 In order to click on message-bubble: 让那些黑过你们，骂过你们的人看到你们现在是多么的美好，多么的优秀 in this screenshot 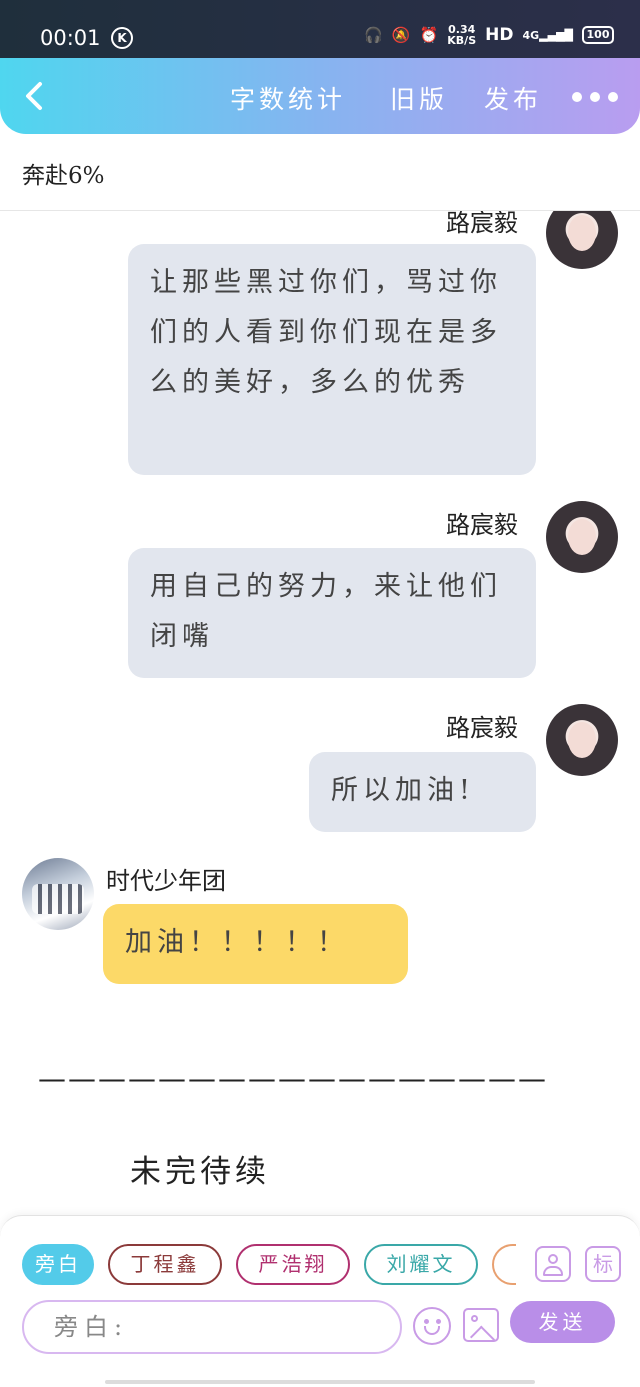, I will do `click(332, 359)`.